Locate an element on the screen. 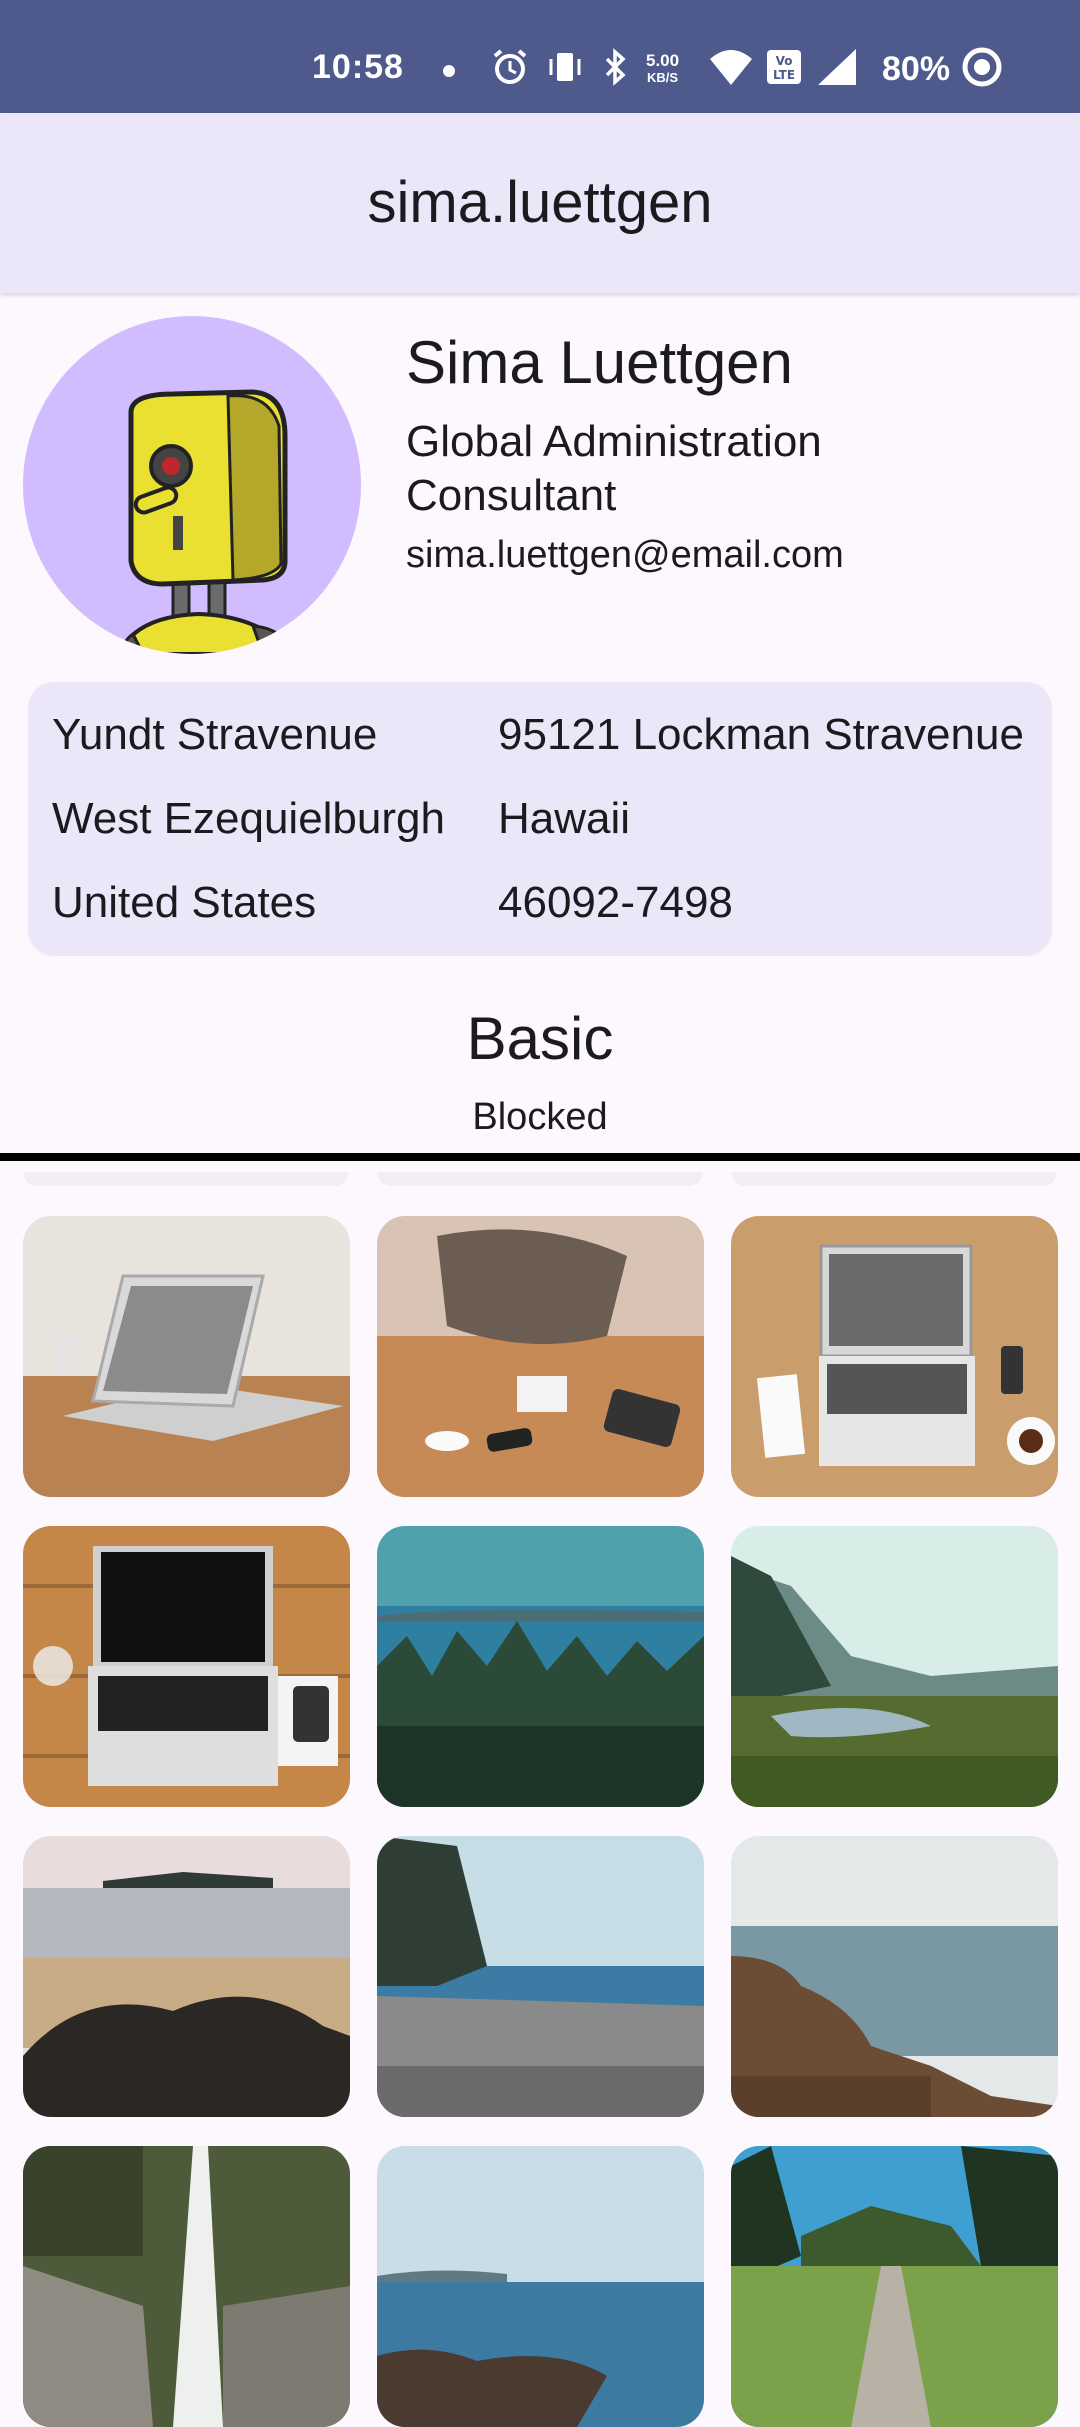  app-bar: sima.luettgen is located at coordinates (540, 203).